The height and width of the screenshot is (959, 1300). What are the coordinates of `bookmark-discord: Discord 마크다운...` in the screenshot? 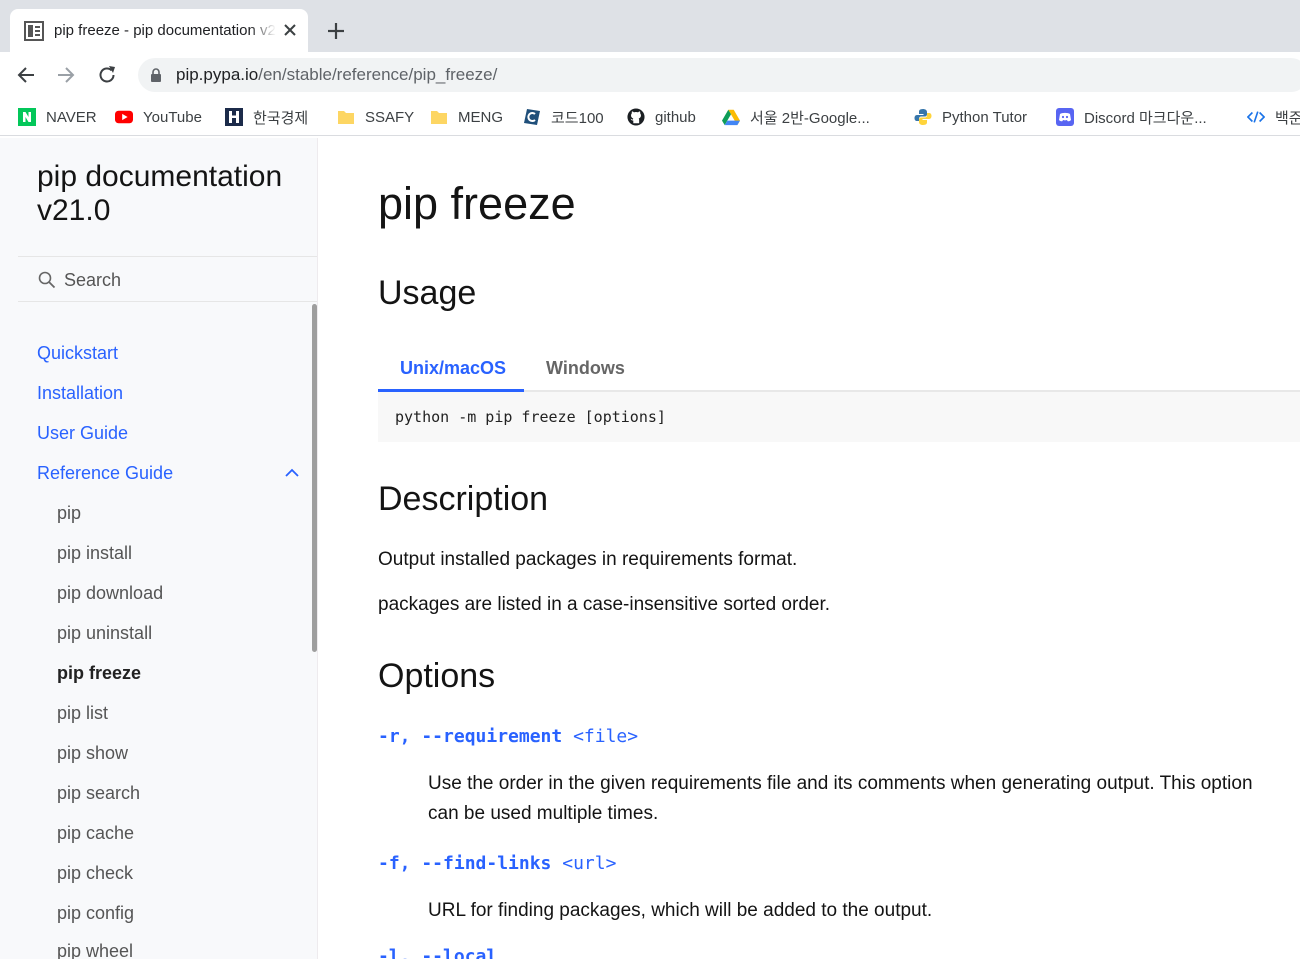 It's located at (1131, 117).